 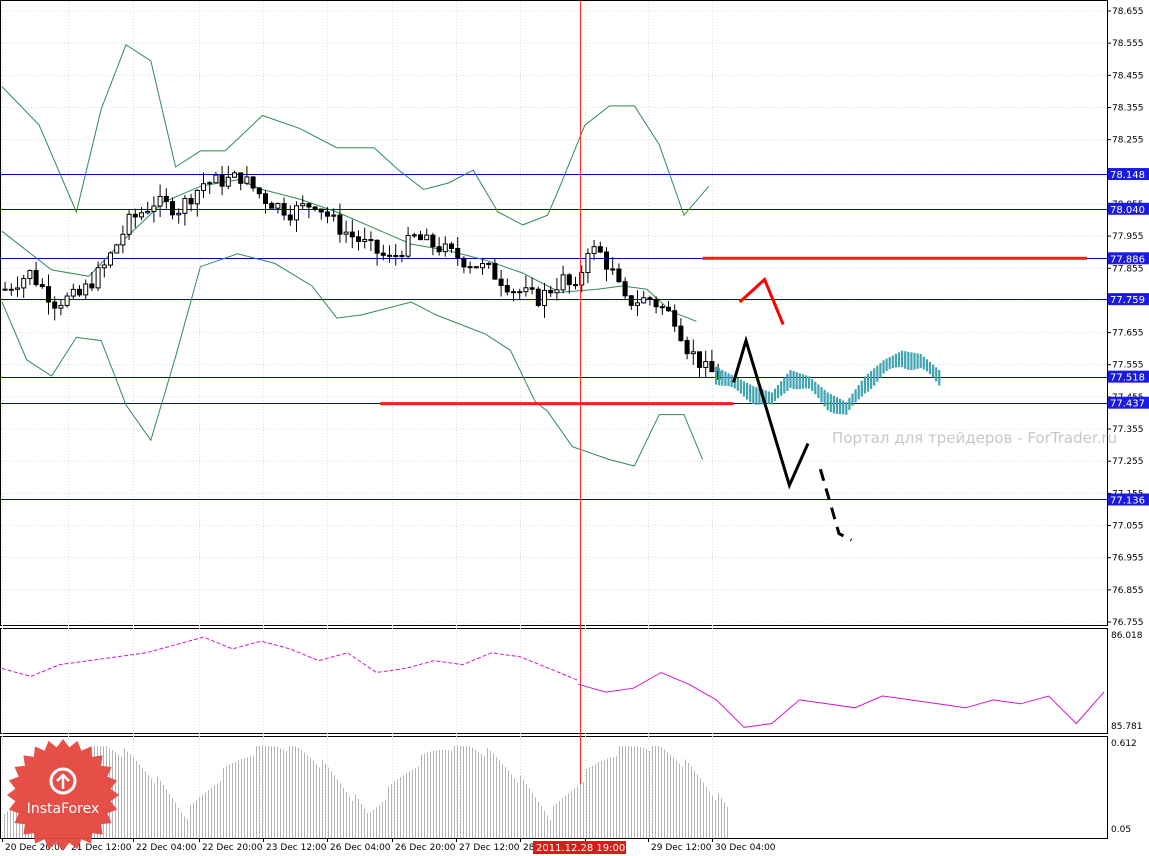 What do you see at coordinates (681, 848) in the screenshot?
I see `x-tick-label: 29 Dec 12:00` at bounding box center [681, 848].